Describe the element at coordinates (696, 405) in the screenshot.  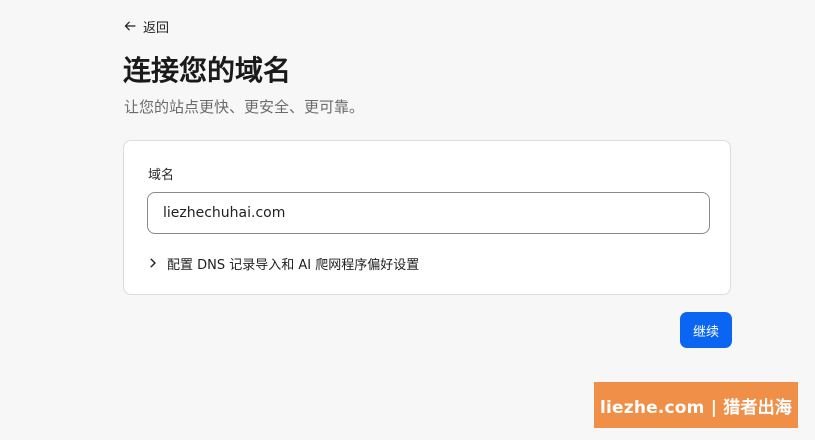
I see `watermark-banner: liezhe.com | 猎者出海` at that location.